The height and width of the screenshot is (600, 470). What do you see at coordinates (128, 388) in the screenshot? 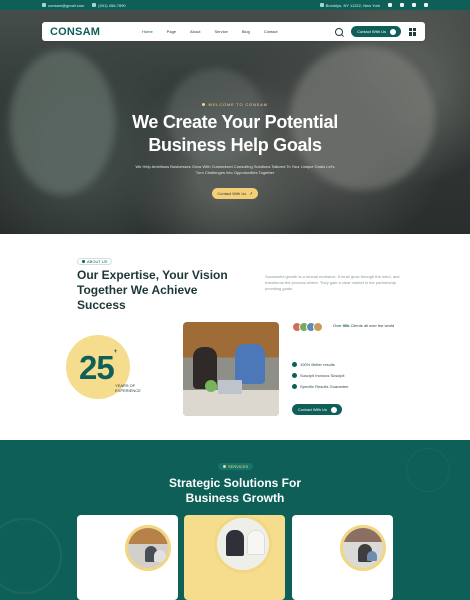
I see `experience-label: YEARS OF EXPERIENCE` at bounding box center [128, 388].